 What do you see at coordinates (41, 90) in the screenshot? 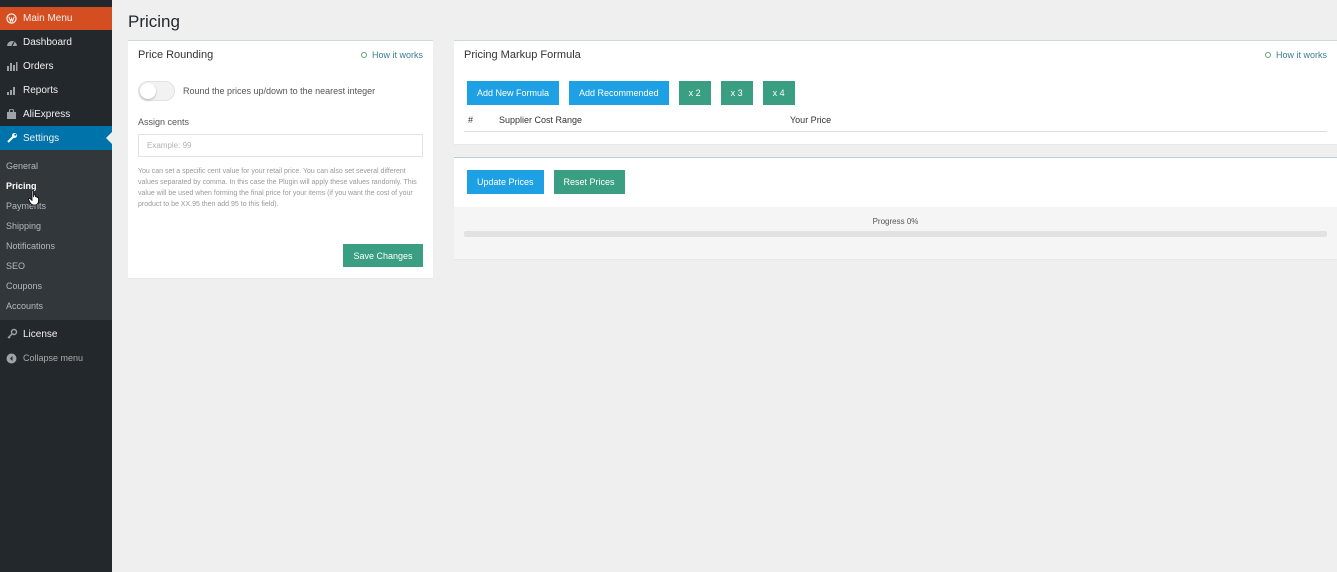
I see `sidebar-item-label: Reports` at bounding box center [41, 90].